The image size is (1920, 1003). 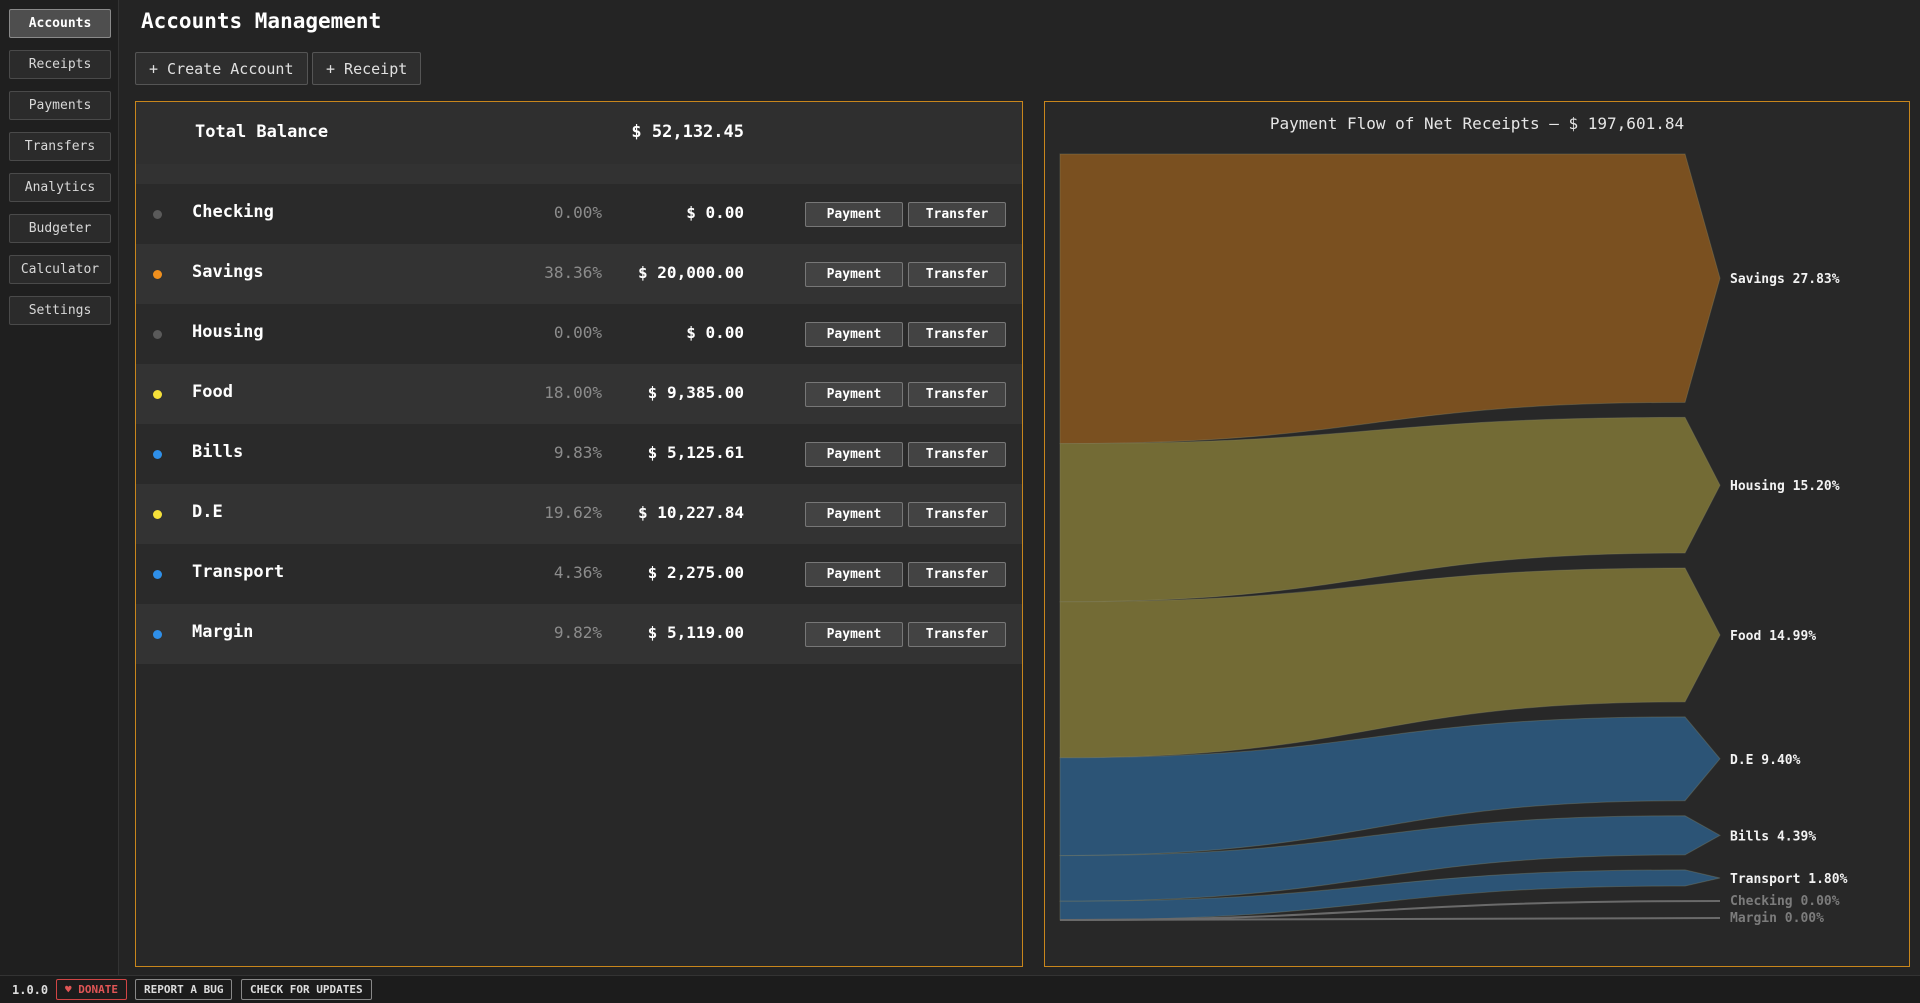 What do you see at coordinates (60, 23) in the screenshot?
I see `nav-accounts: Accounts` at bounding box center [60, 23].